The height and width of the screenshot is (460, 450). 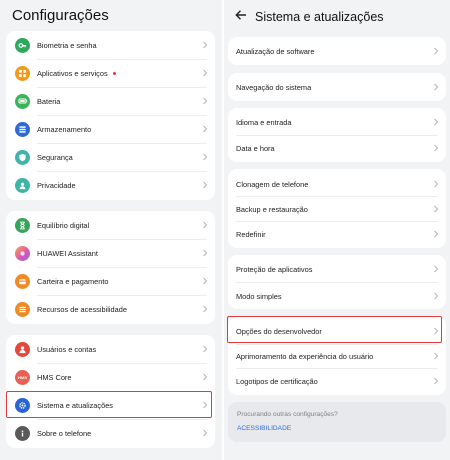 What do you see at coordinates (63, 225) in the screenshot?
I see `settings-item-label: Equilíbrio digital` at bounding box center [63, 225].